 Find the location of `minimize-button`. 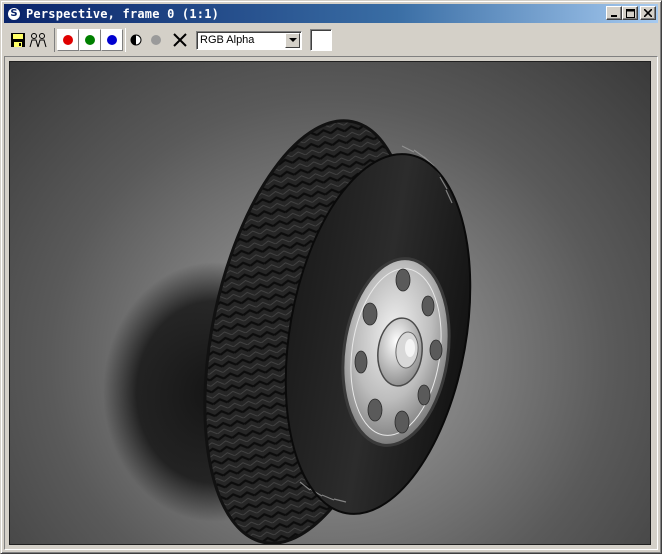

minimize-button is located at coordinates (614, 13).